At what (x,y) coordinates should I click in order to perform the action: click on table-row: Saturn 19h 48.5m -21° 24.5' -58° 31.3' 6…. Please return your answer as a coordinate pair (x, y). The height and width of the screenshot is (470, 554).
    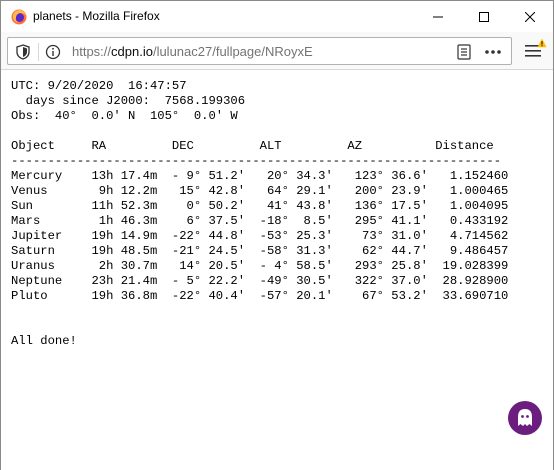
    Looking at the image, I should click on (260, 251).